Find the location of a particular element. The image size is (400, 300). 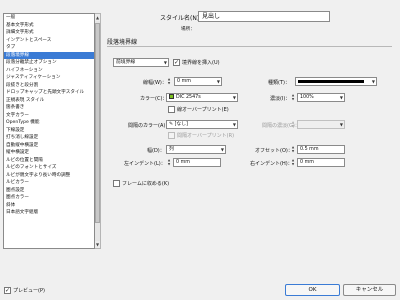

sidebar-item: 箇条書き is located at coordinates (49, 108).